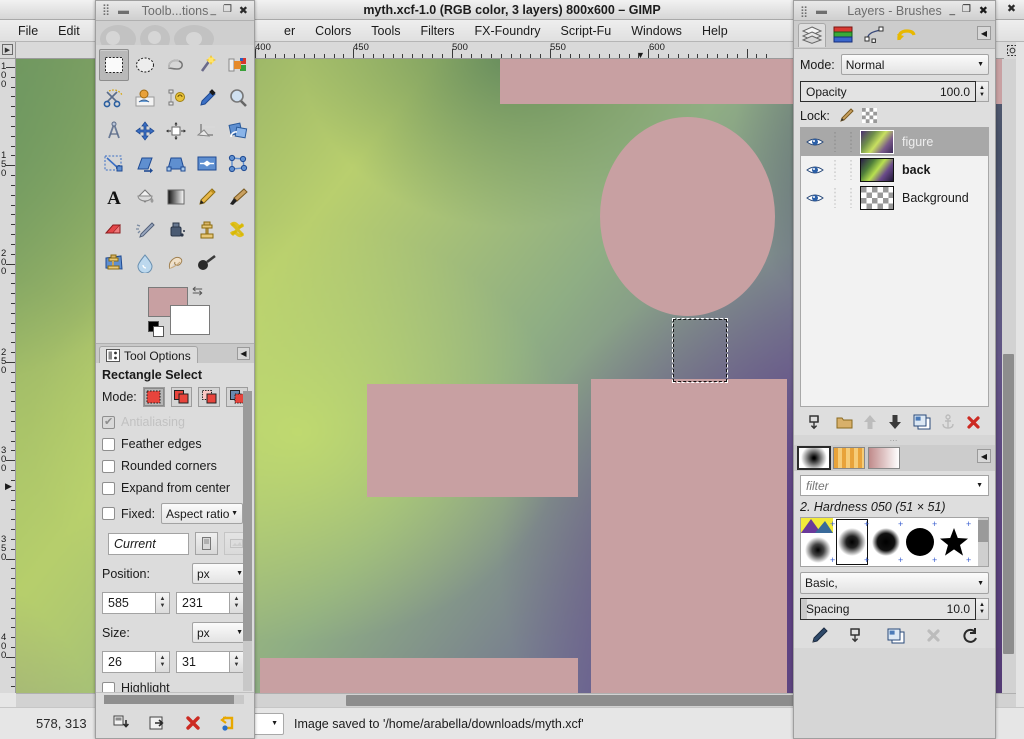 The height and width of the screenshot is (739, 1024). What do you see at coordinates (894, 267) in the screenshot?
I see `layer-list: figure back Background` at bounding box center [894, 267].